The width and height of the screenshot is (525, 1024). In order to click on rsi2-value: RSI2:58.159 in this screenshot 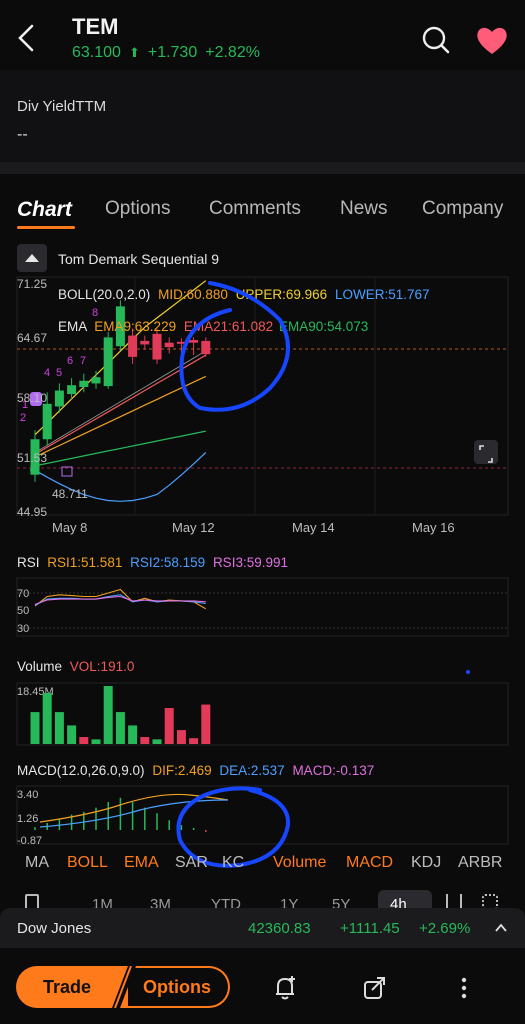, I will do `click(167, 562)`.